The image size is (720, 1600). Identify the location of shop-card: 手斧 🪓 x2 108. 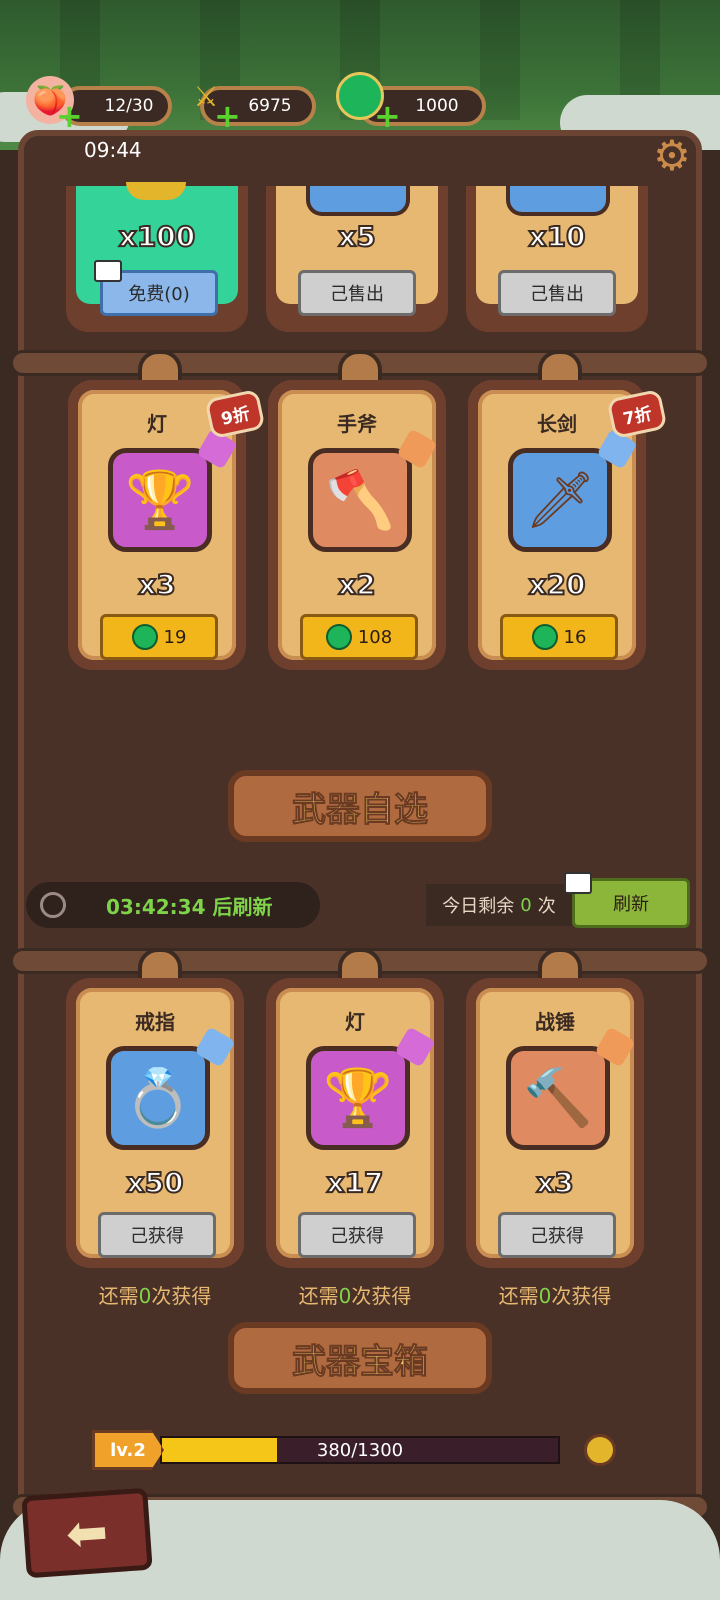
(357, 525).